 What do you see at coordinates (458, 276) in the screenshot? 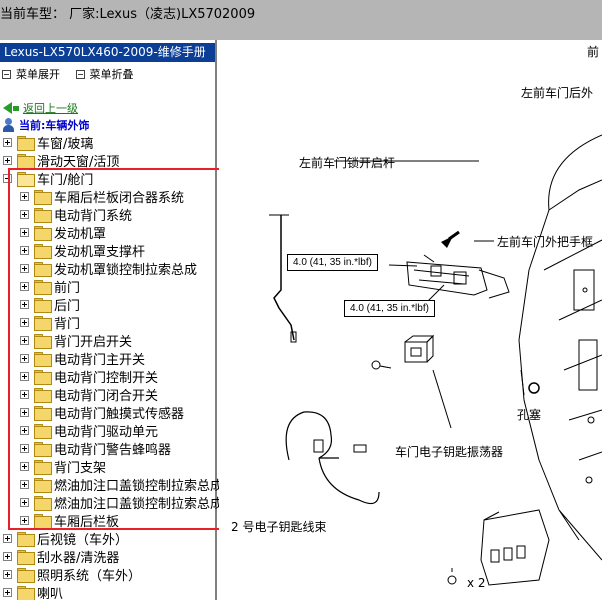
I see `handle-frame` at bounding box center [458, 276].